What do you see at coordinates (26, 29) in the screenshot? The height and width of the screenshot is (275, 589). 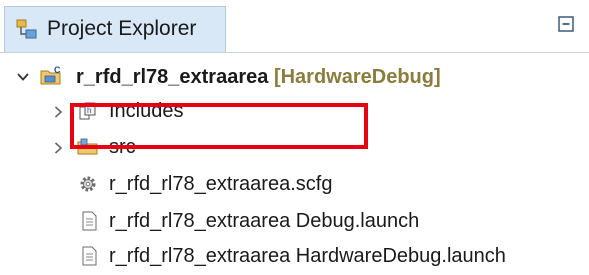 I see `project-explorer-icon` at bounding box center [26, 29].